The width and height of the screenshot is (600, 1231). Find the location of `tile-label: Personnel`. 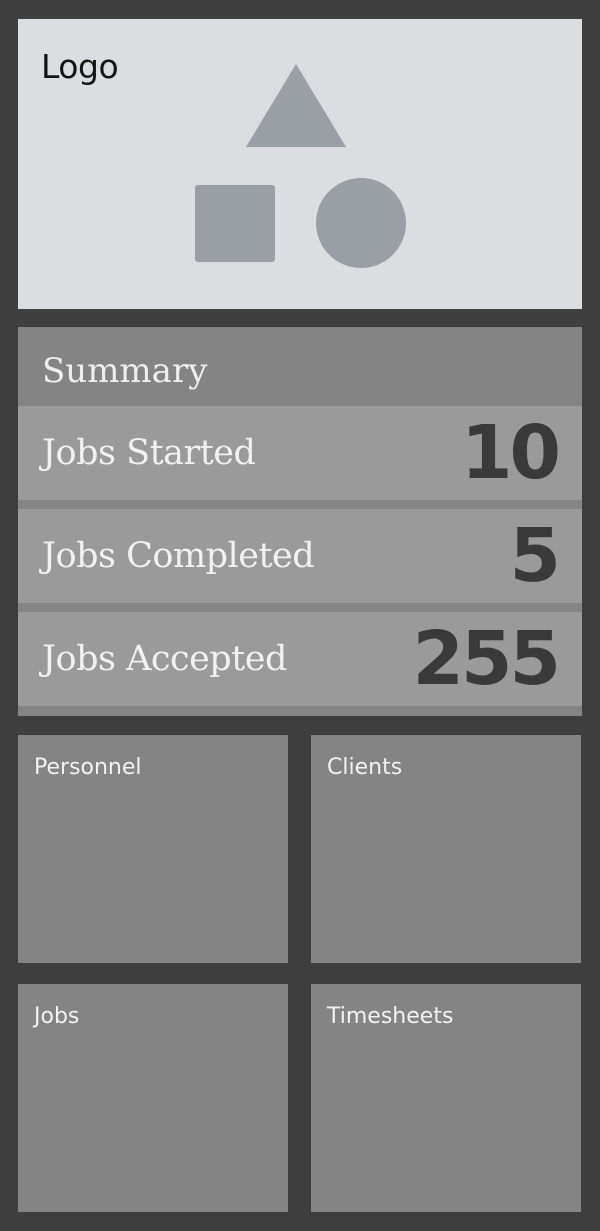

tile-label: Personnel is located at coordinates (88, 767).